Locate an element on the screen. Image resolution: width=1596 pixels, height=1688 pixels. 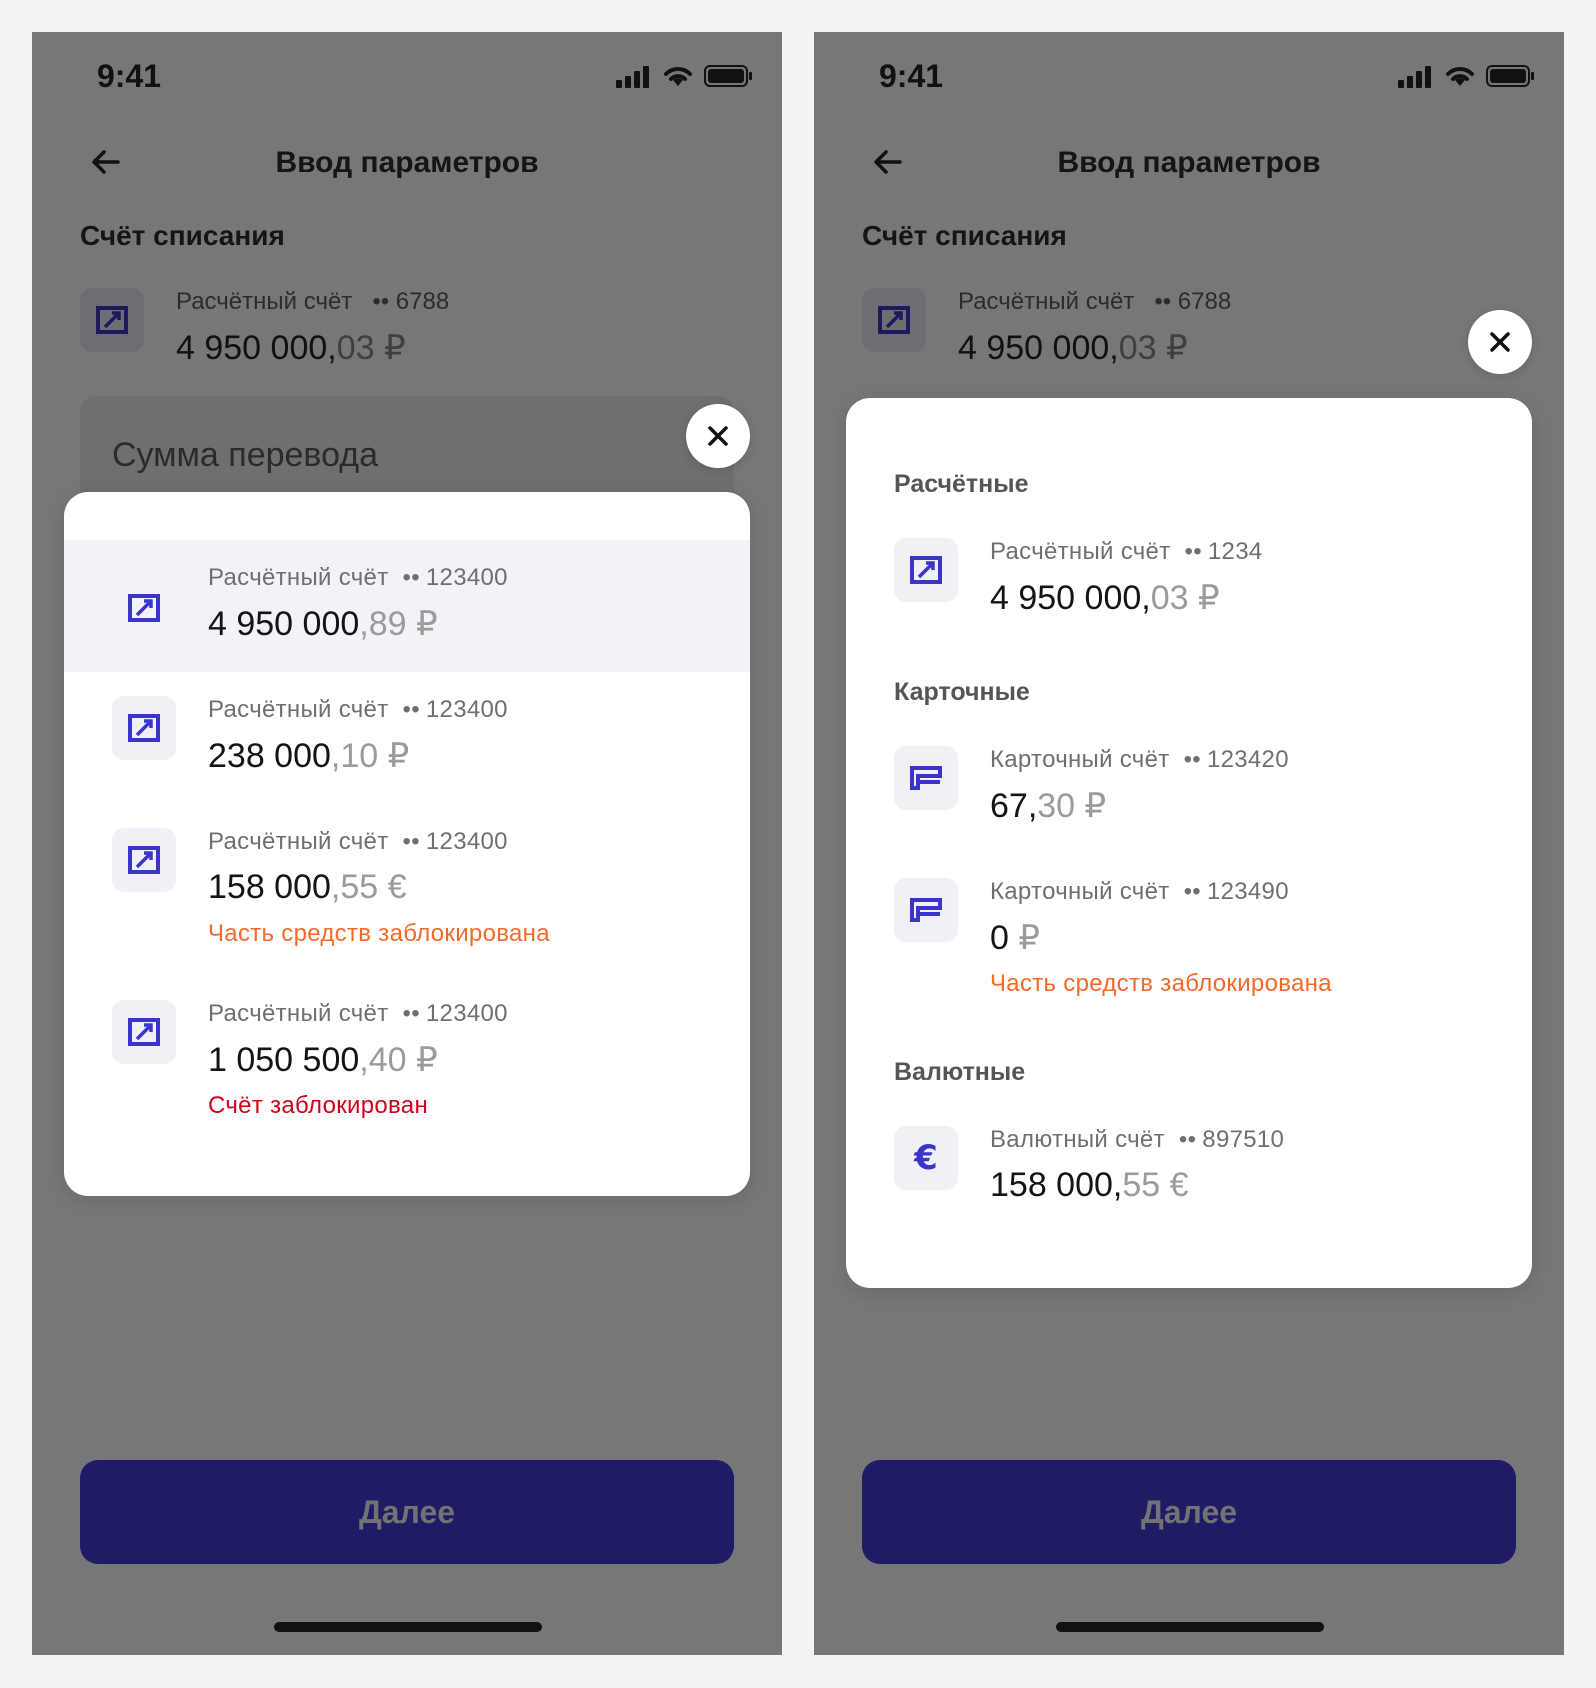
account-balance: 67,30 ₽ is located at coordinates (1048, 806).